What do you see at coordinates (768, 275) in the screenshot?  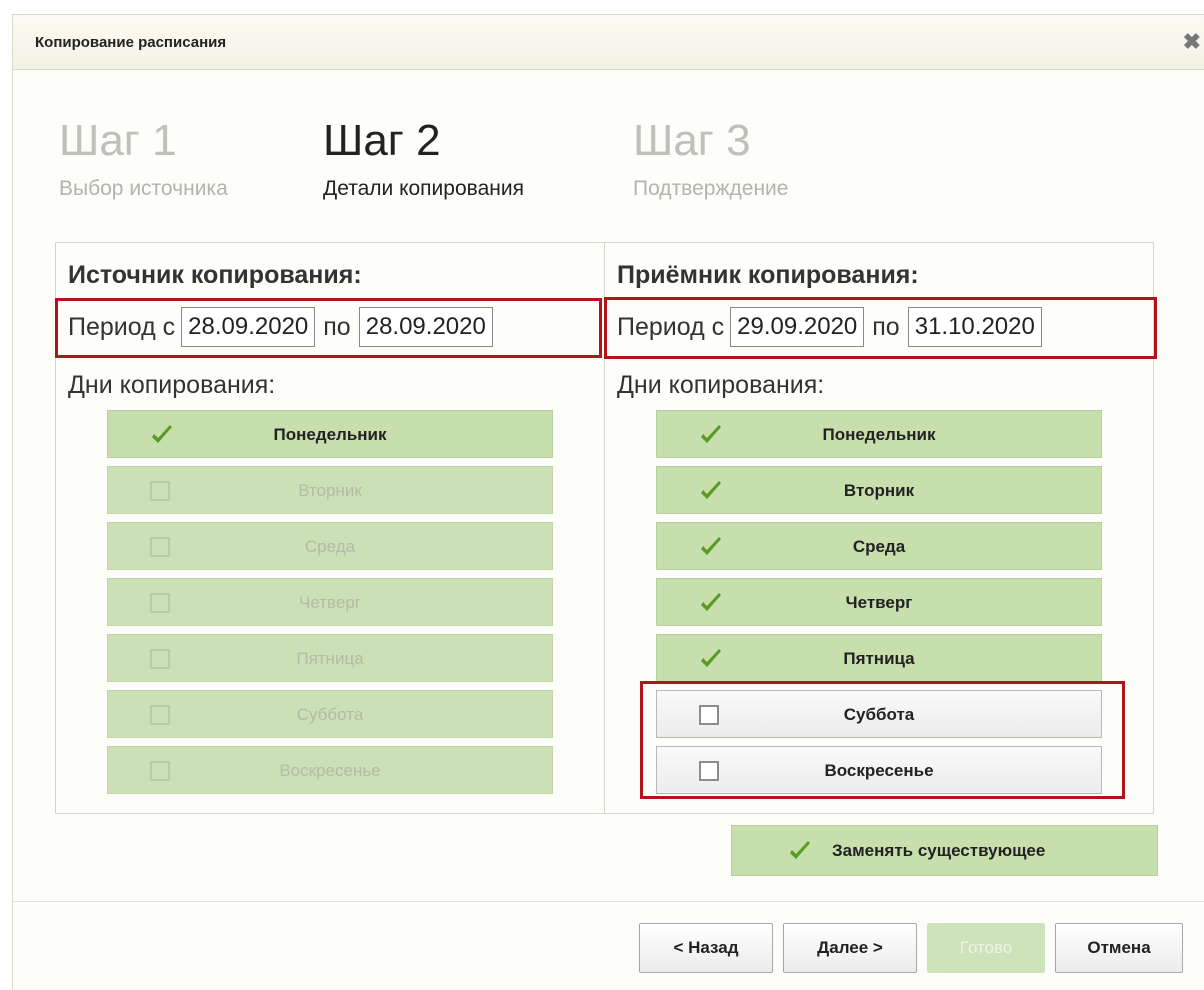 I see `target-title: Приёмник копирования:` at bounding box center [768, 275].